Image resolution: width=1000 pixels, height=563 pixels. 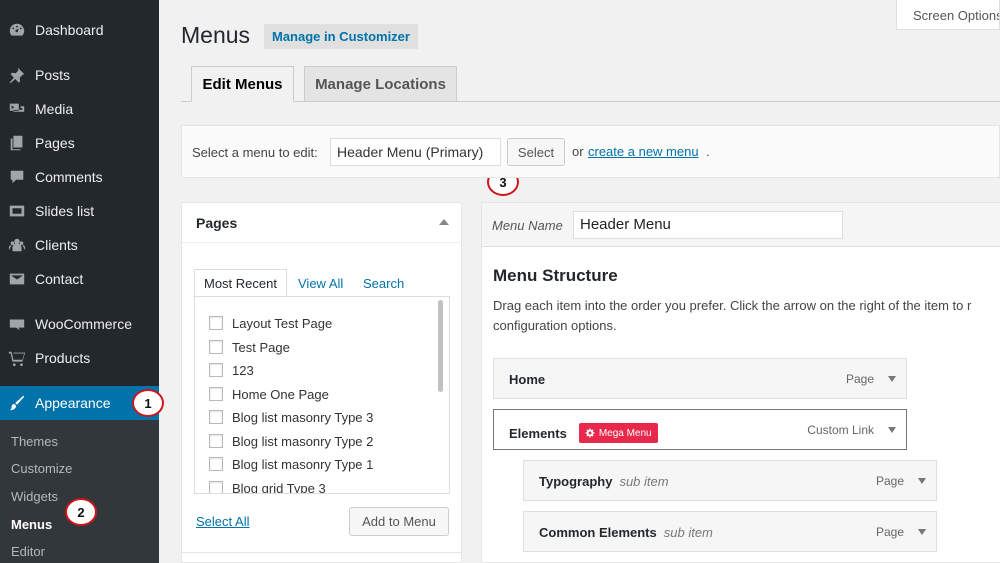 What do you see at coordinates (17, 30) in the screenshot?
I see `dashboard-icon` at bounding box center [17, 30].